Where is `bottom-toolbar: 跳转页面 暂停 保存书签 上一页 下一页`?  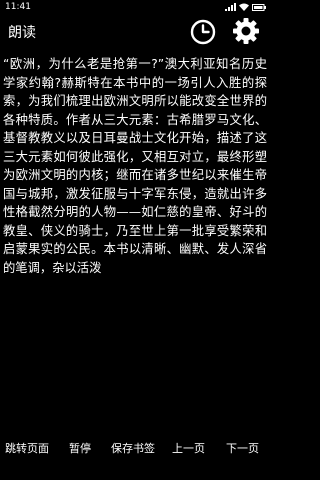 bottom-toolbar: 跳转页面 暂停 保存书签 上一页 下一页 is located at coordinates (135, 449).